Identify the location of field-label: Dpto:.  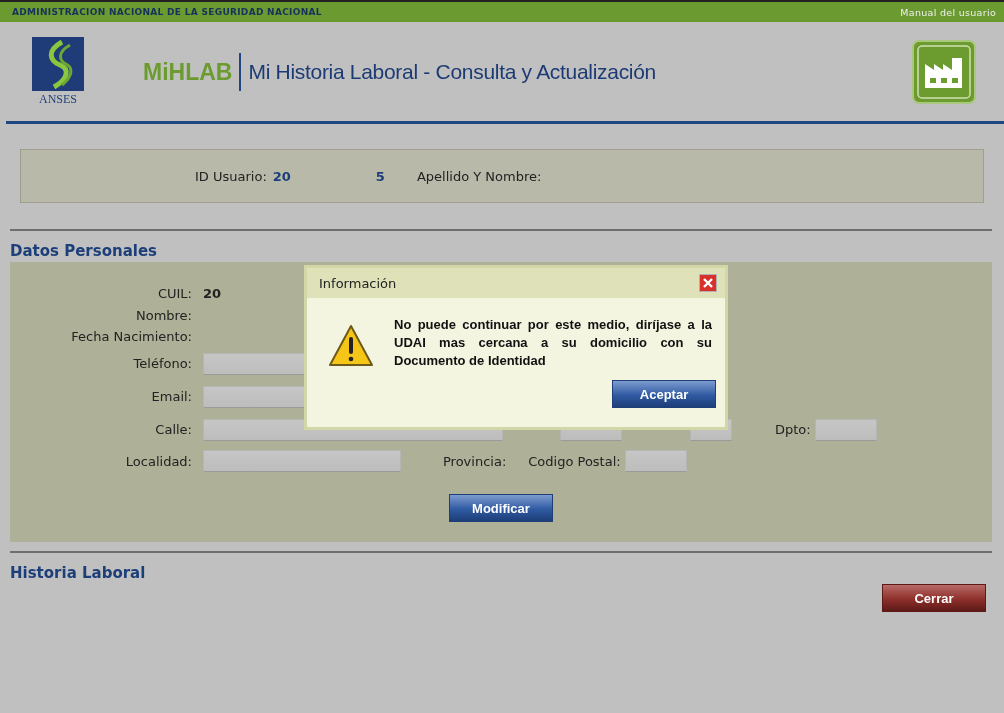
(793, 429).